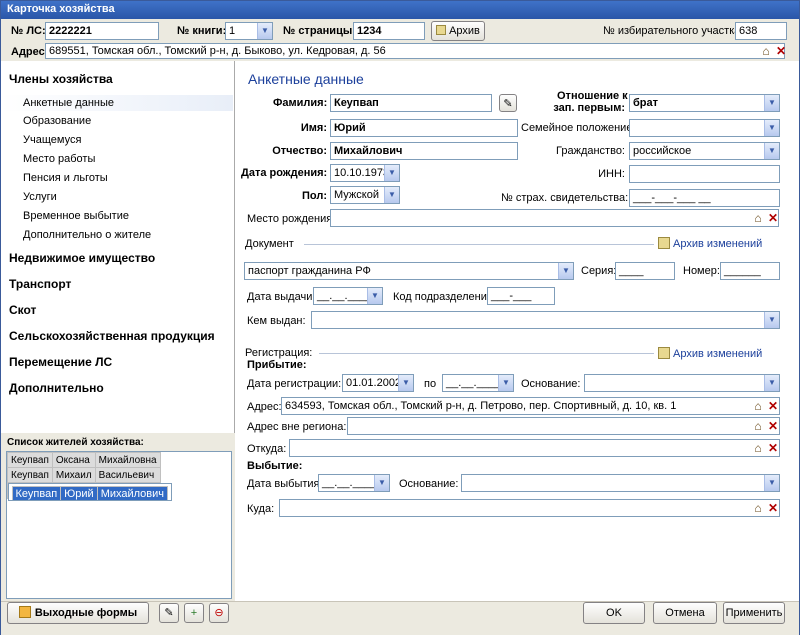 This screenshot has height=635, width=800. Describe the element at coordinates (521, 296) in the screenshot. I see `division-input: ___-___` at that location.